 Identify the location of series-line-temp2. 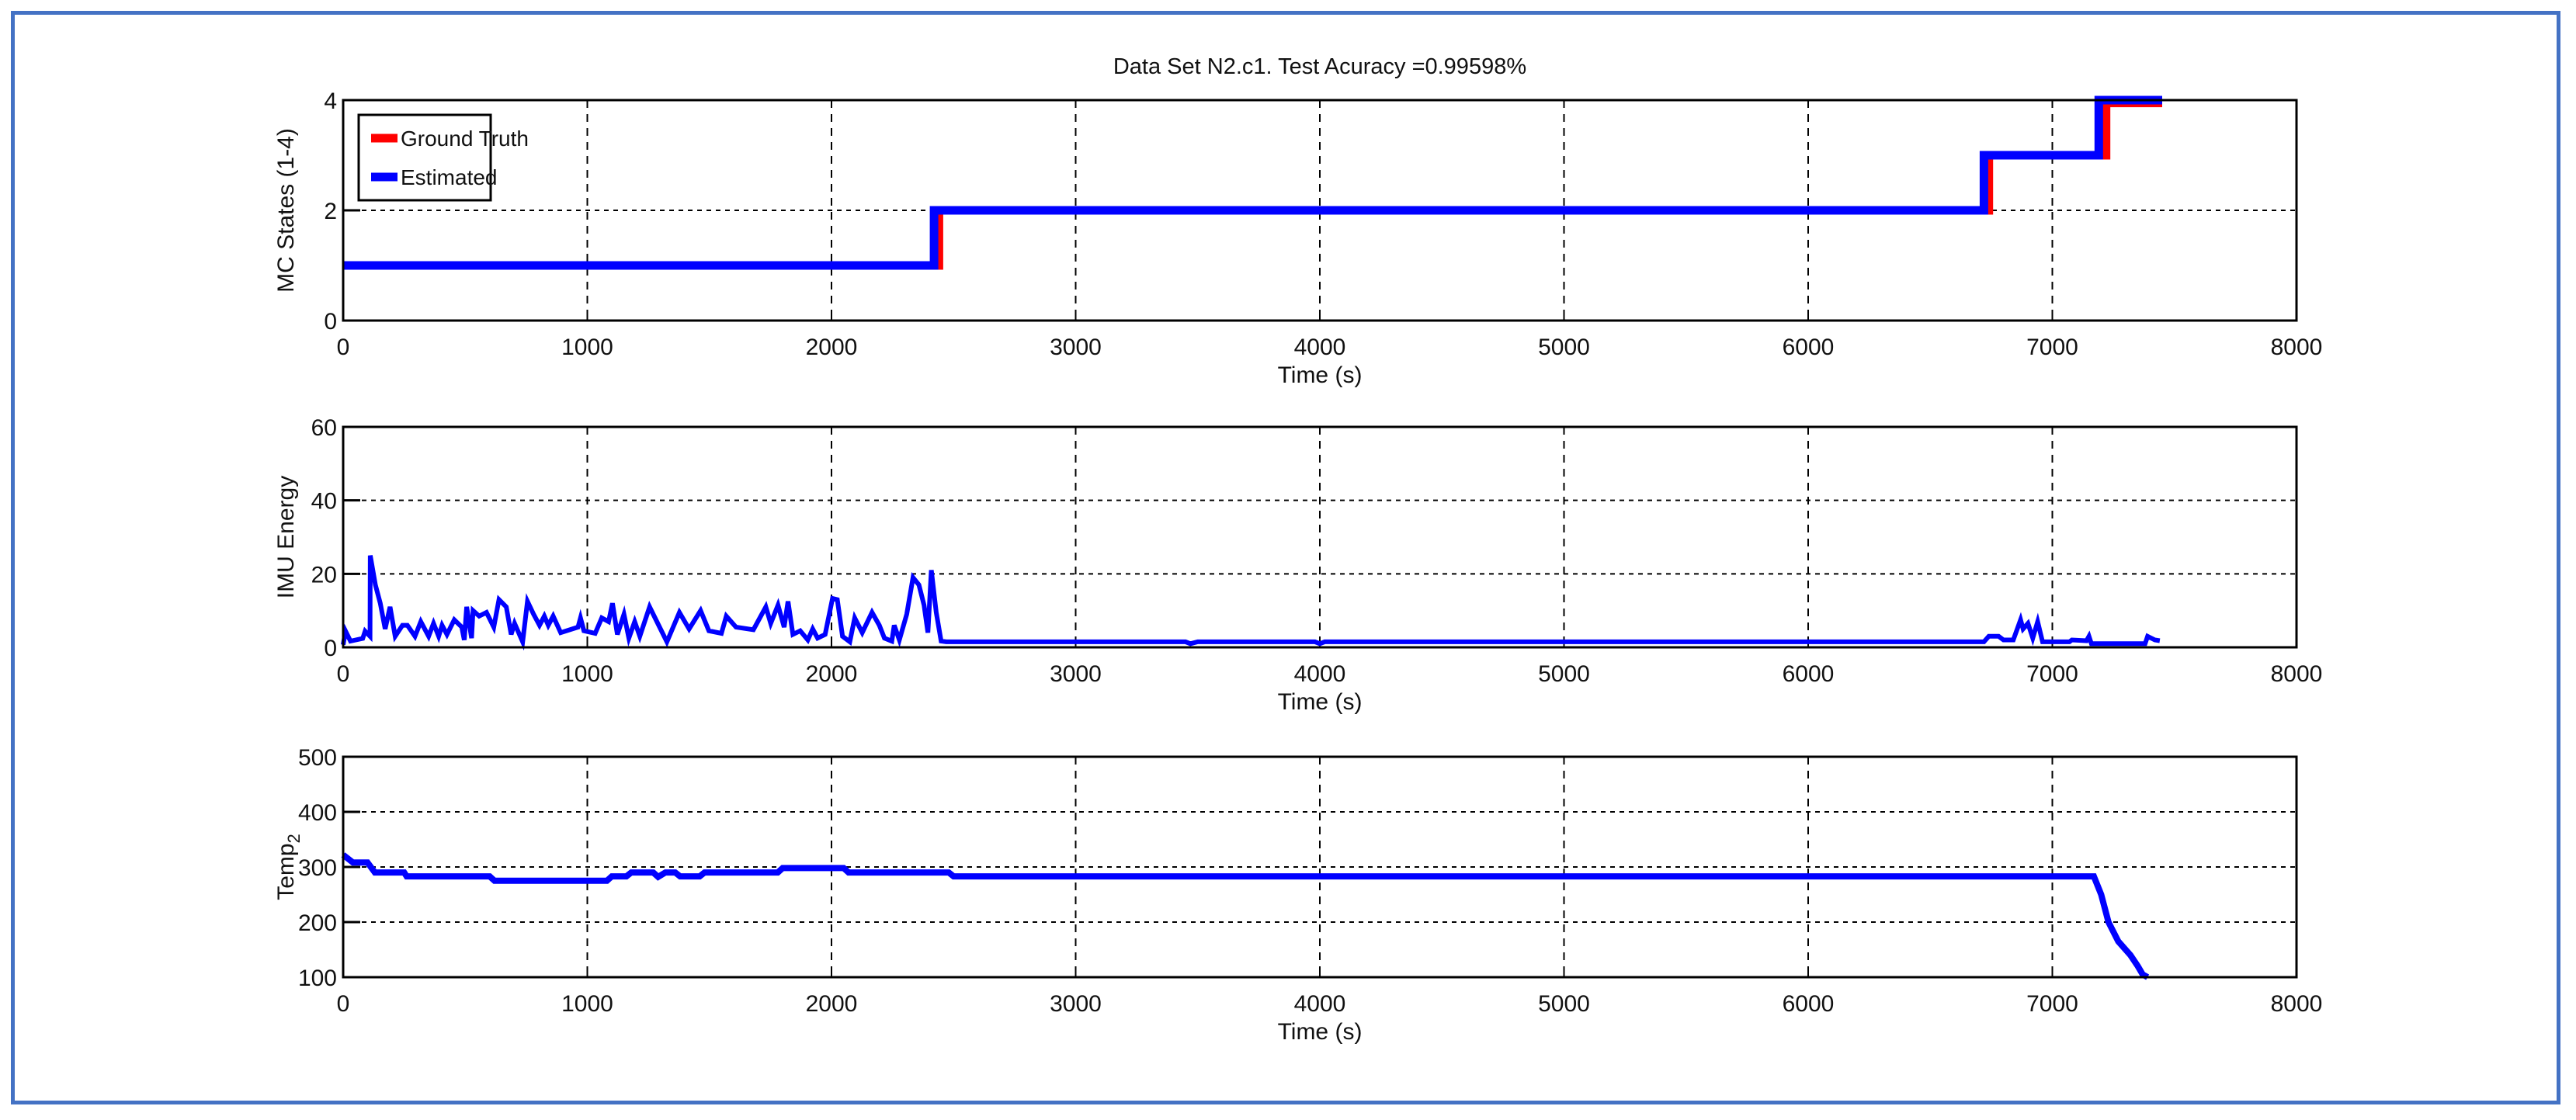
(1245, 916).